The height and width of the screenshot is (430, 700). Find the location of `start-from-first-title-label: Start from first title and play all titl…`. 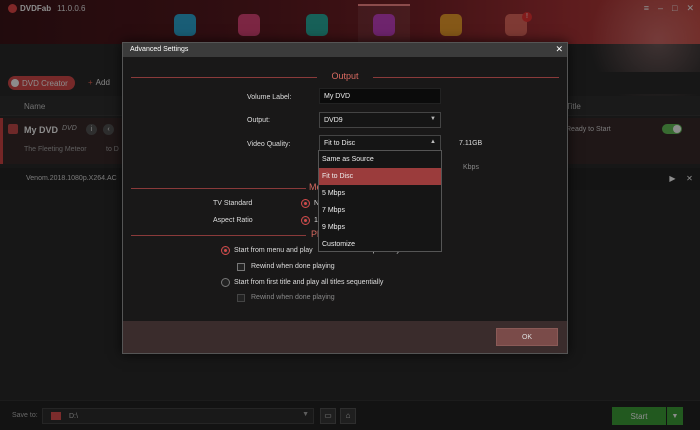

start-from-first-title-label: Start from first title and play all titl… is located at coordinates (308, 282).